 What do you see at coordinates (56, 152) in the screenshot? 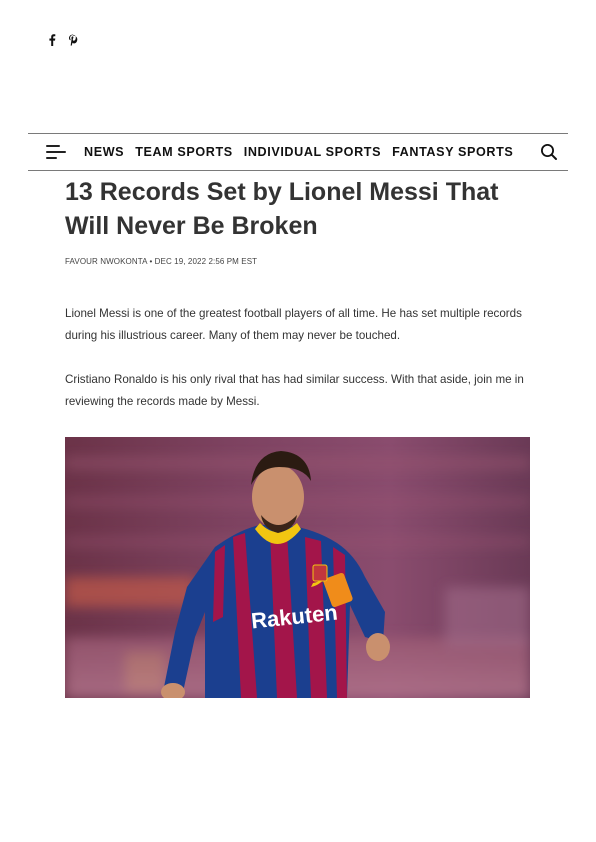
I see `hamburger-icon` at bounding box center [56, 152].